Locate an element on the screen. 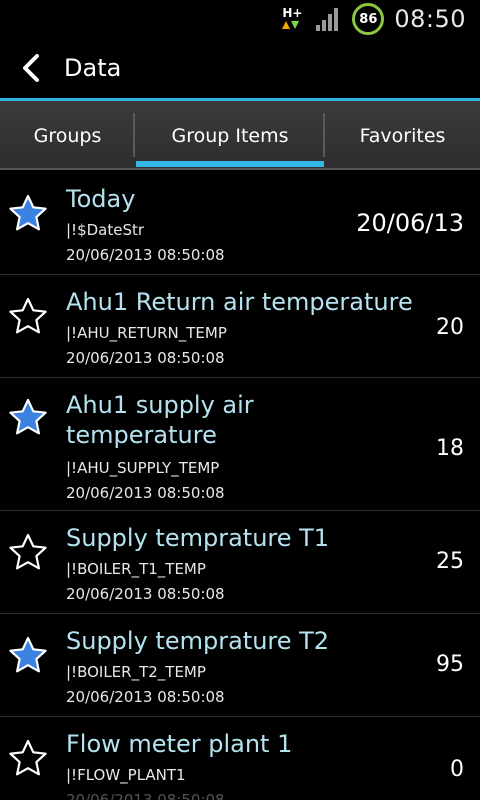 The image size is (480, 800). item-tag: |!$DateStr is located at coordinates (105, 230).